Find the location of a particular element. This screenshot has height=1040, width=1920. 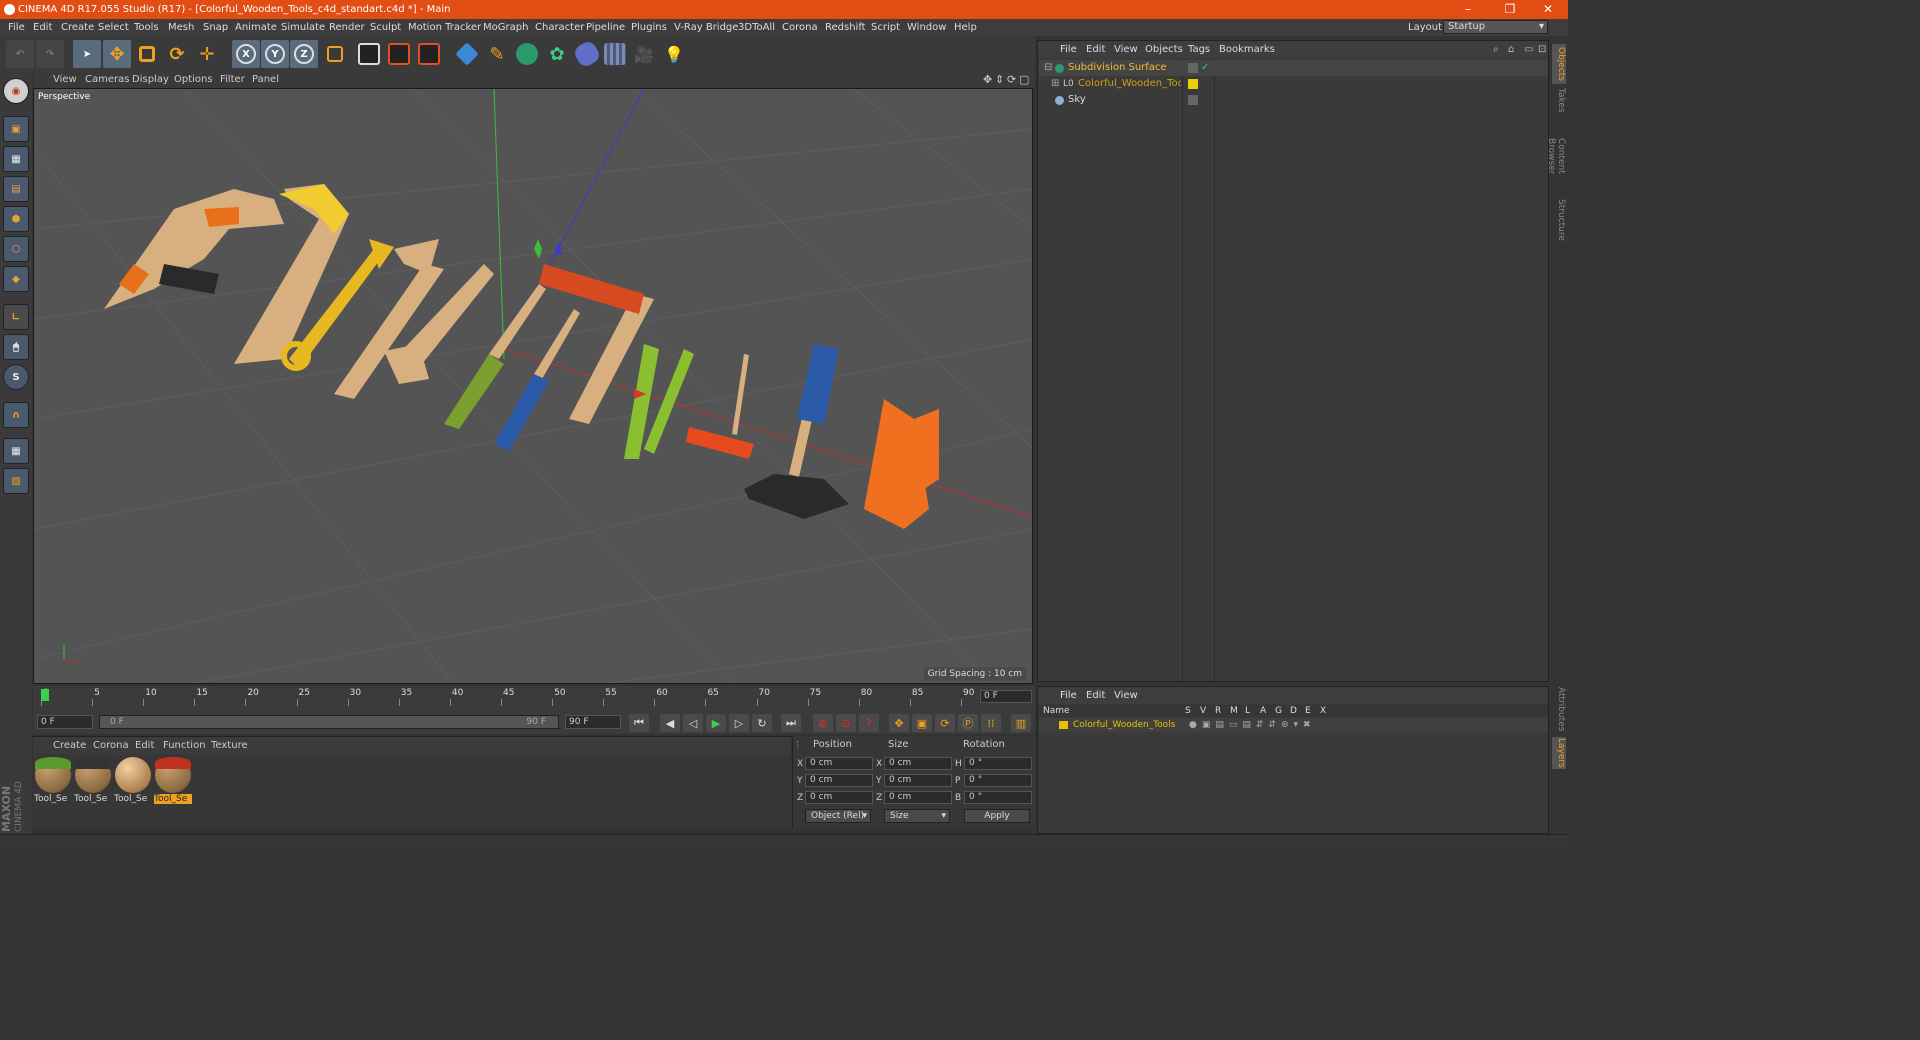

menu-redshift: Redshift is located at coordinates (845, 27).